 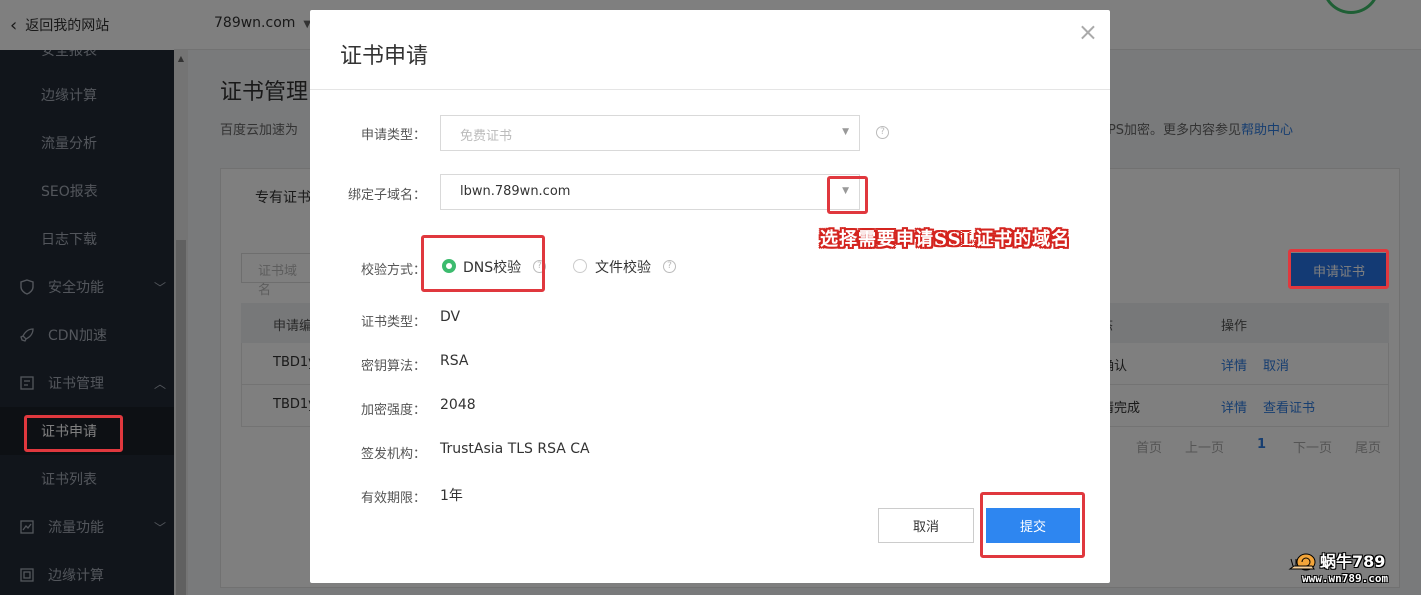 I want to click on highlight-submit-button, so click(x=1032, y=525).